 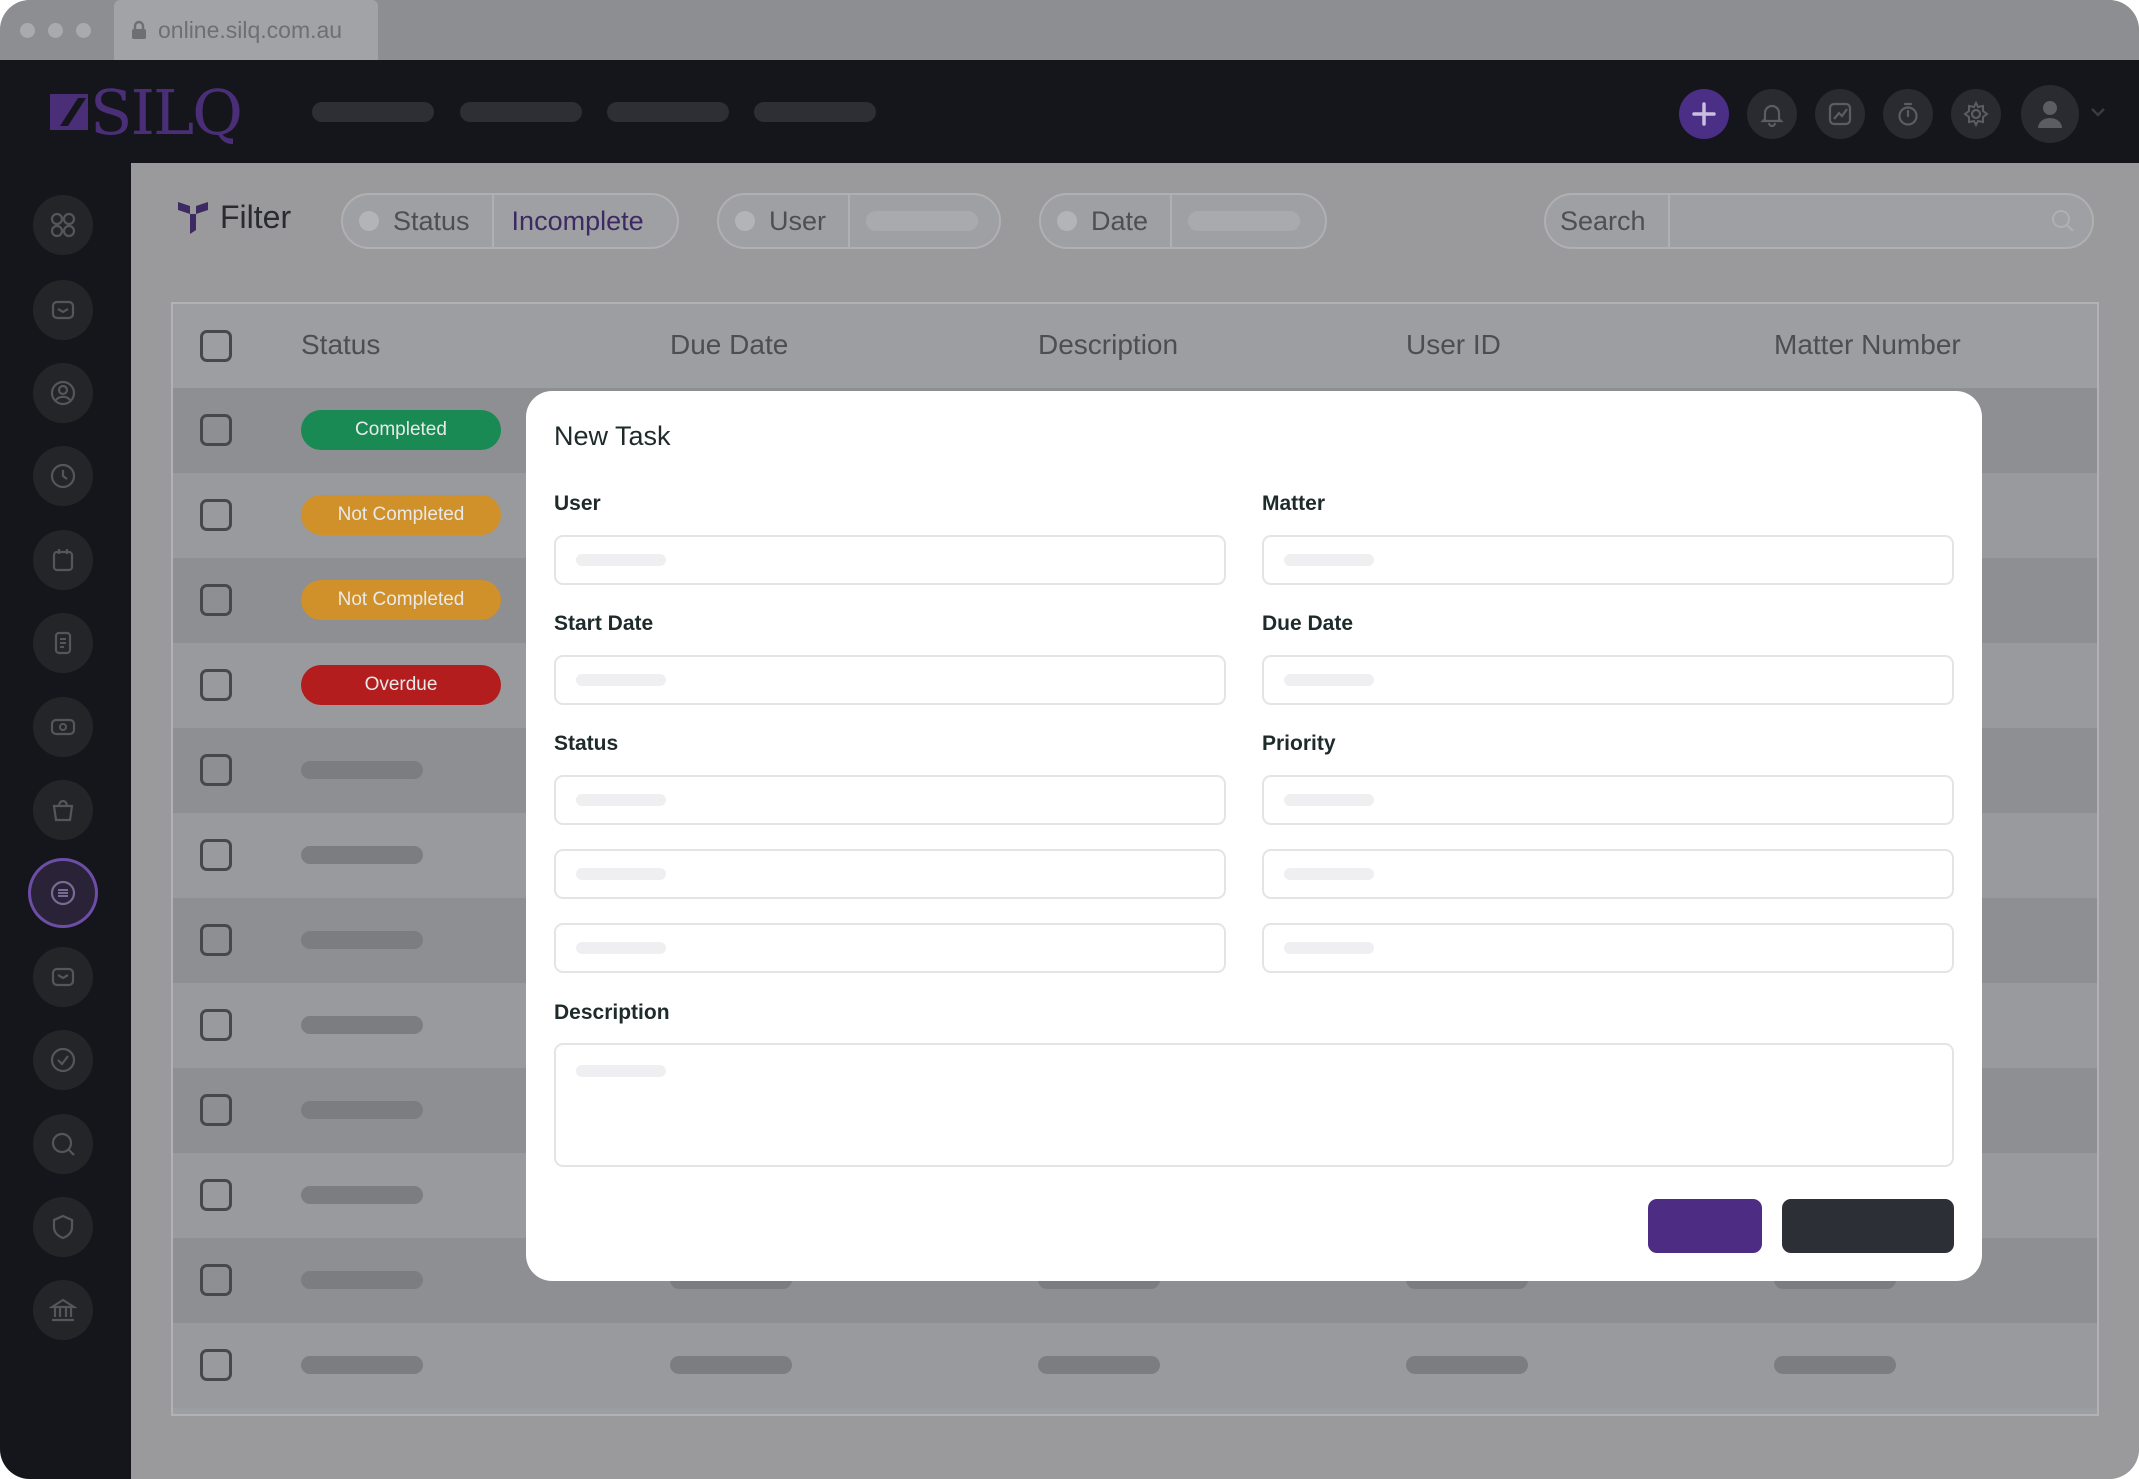 What do you see at coordinates (577, 220) in the screenshot?
I see `status-filter-value: Incomplete` at bounding box center [577, 220].